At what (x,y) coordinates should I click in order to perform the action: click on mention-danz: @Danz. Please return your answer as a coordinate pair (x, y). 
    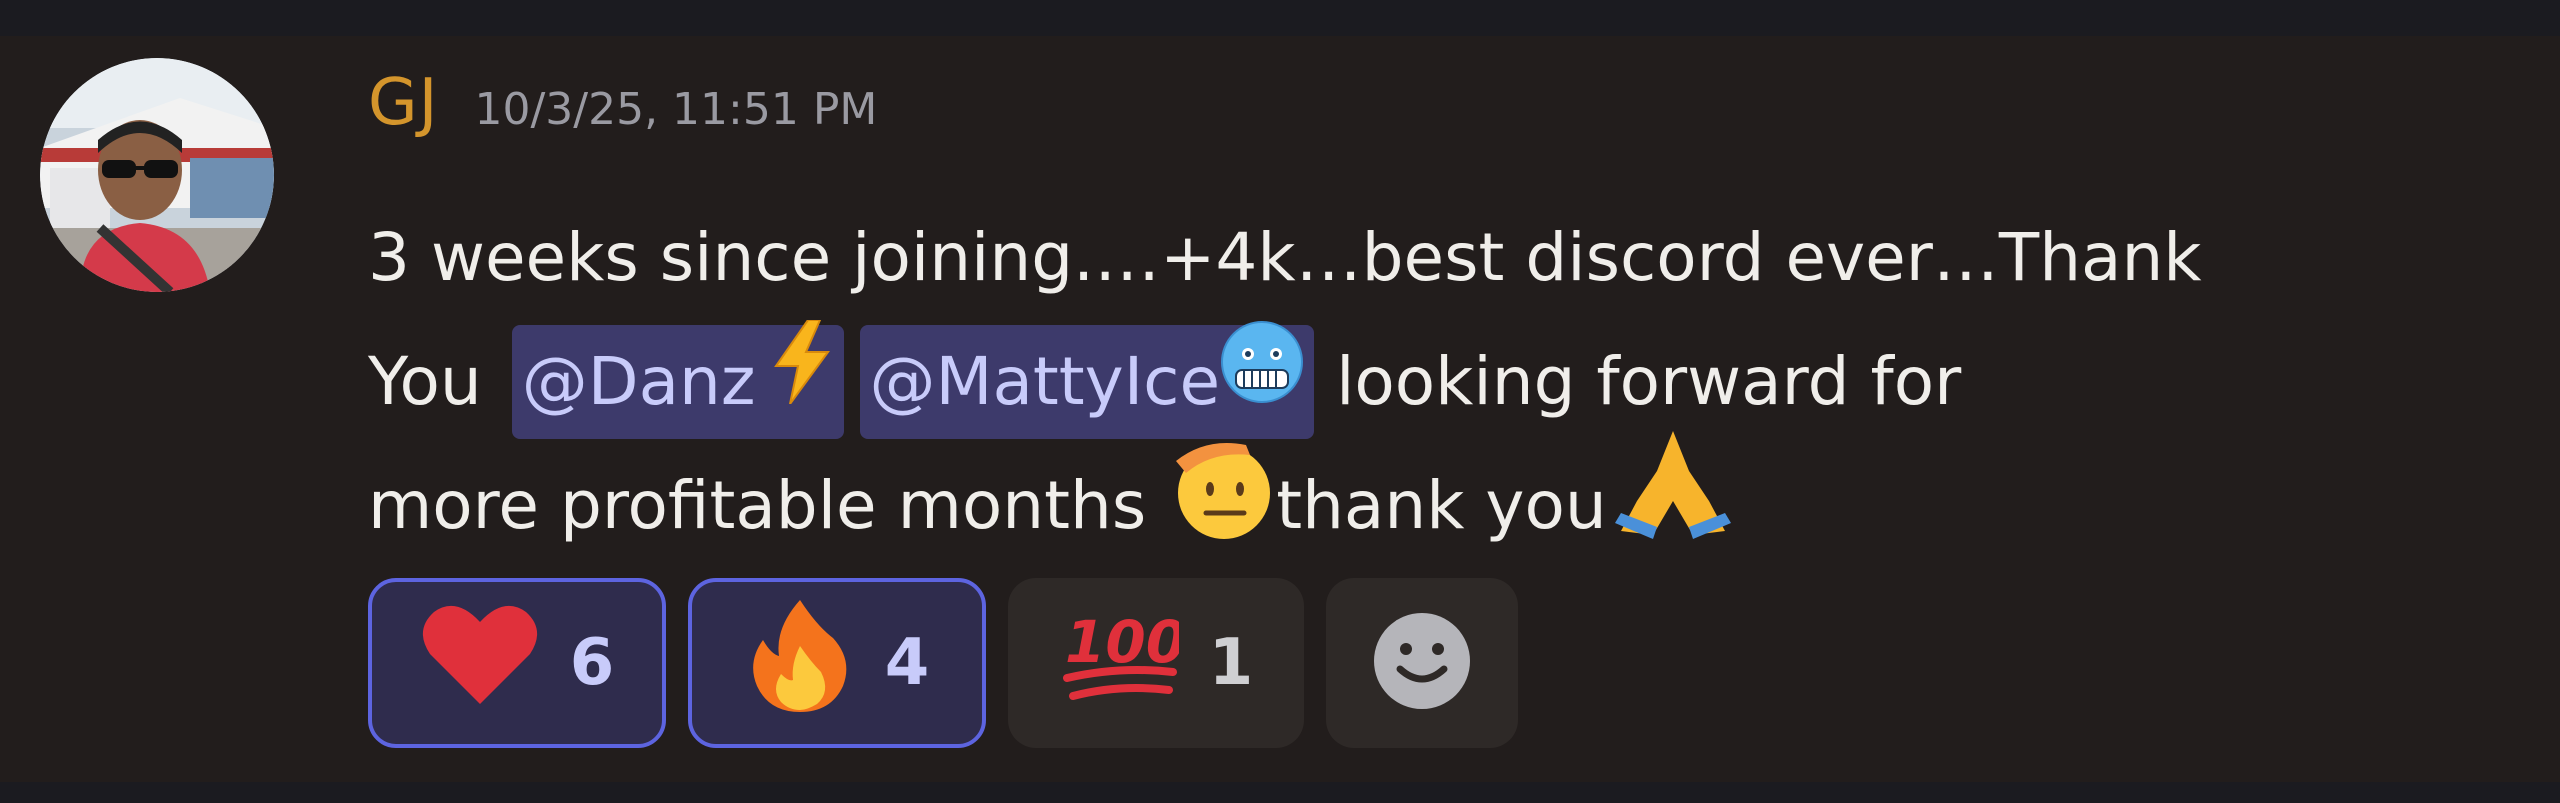
    Looking at the image, I should click on (677, 379).